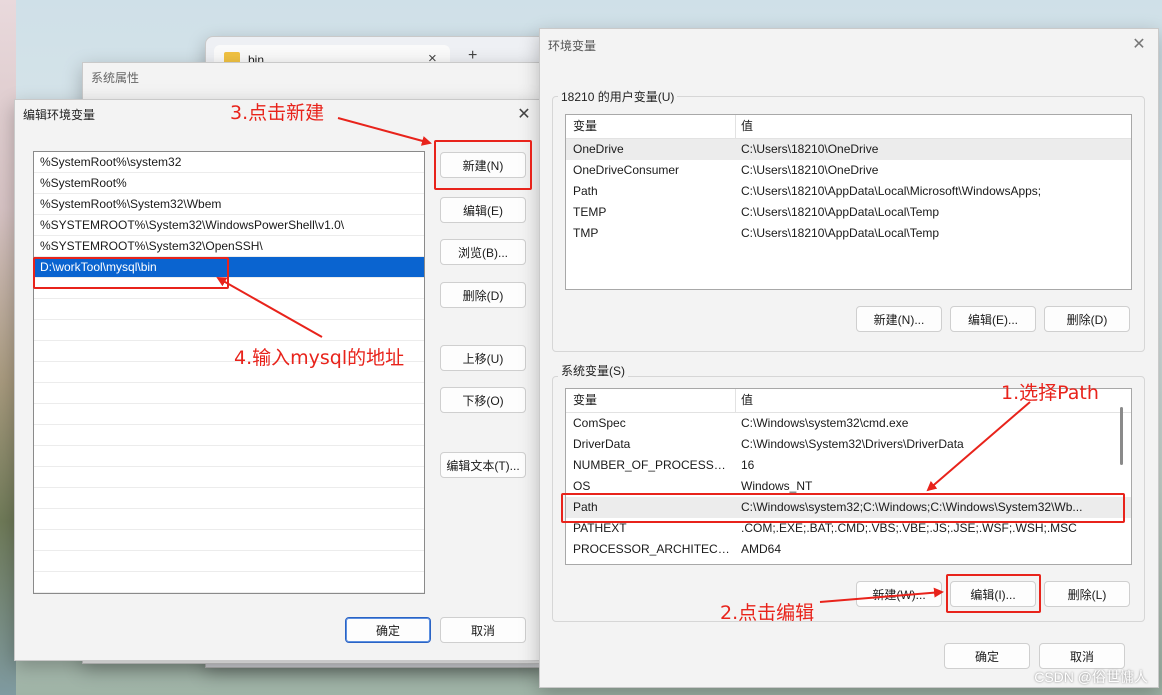 This screenshot has height=695, width=1162. What do you see at coordinates (978, 446) in the screenshot?
I see `arrow-step1` at bounding box center [978, 446].